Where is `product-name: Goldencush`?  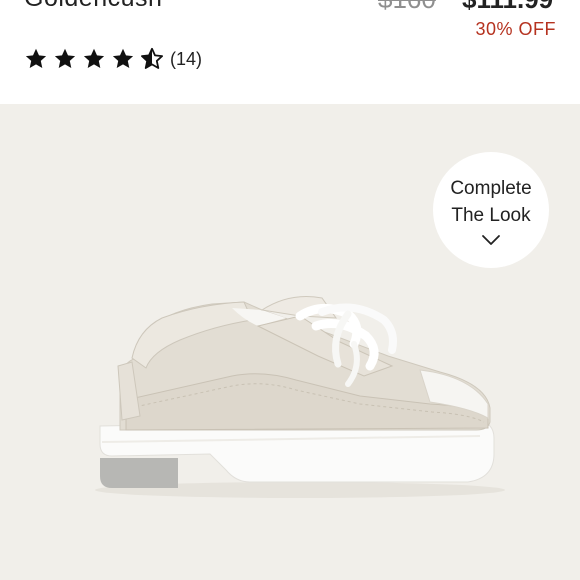
product-name: Goldencush is located at coordinates (93, 6).